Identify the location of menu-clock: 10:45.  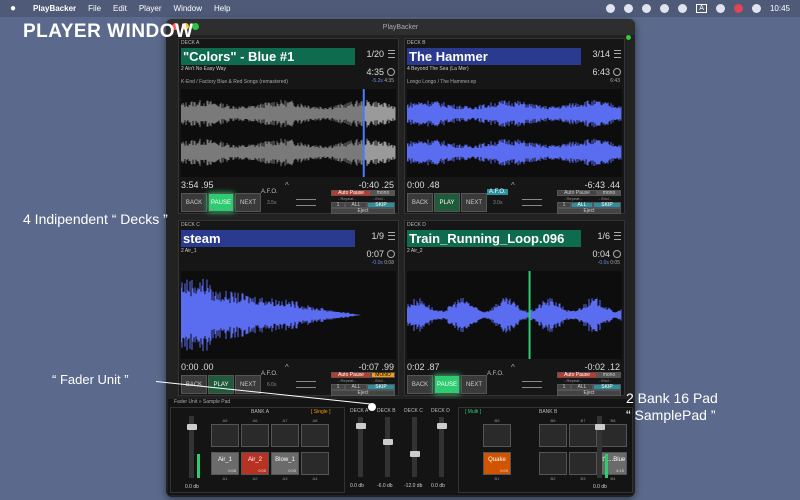
(779, 8).